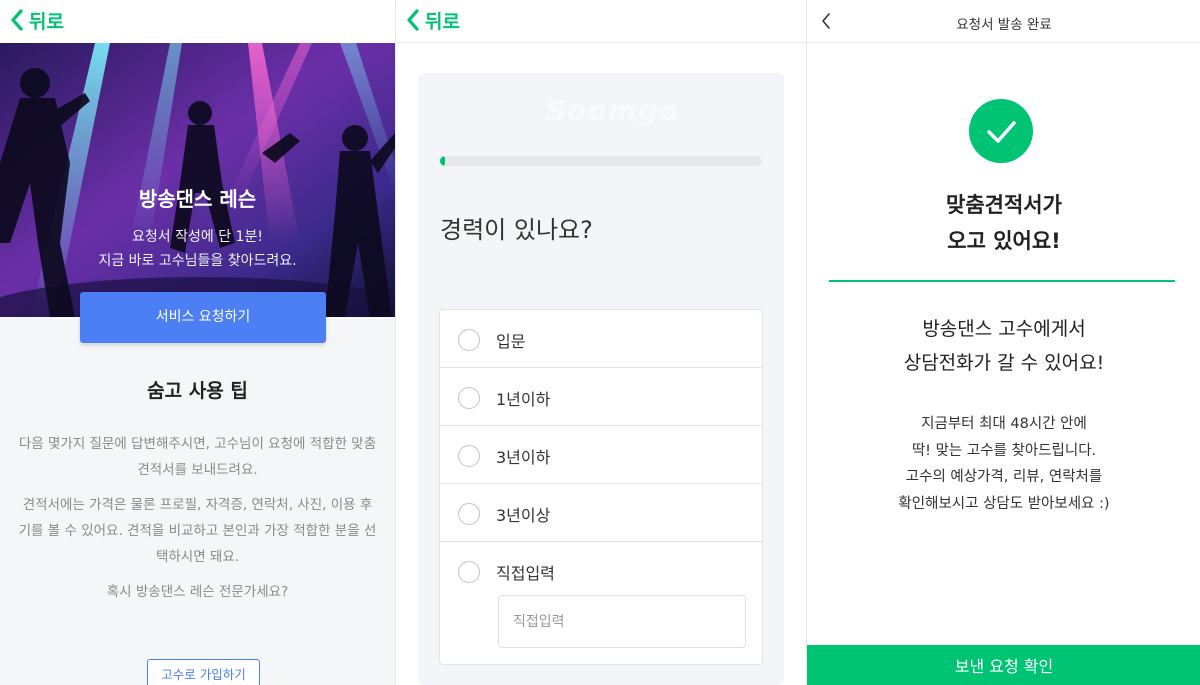  I want to click on heading-line-1: 맞춤견적서가, so click(1004, 205).